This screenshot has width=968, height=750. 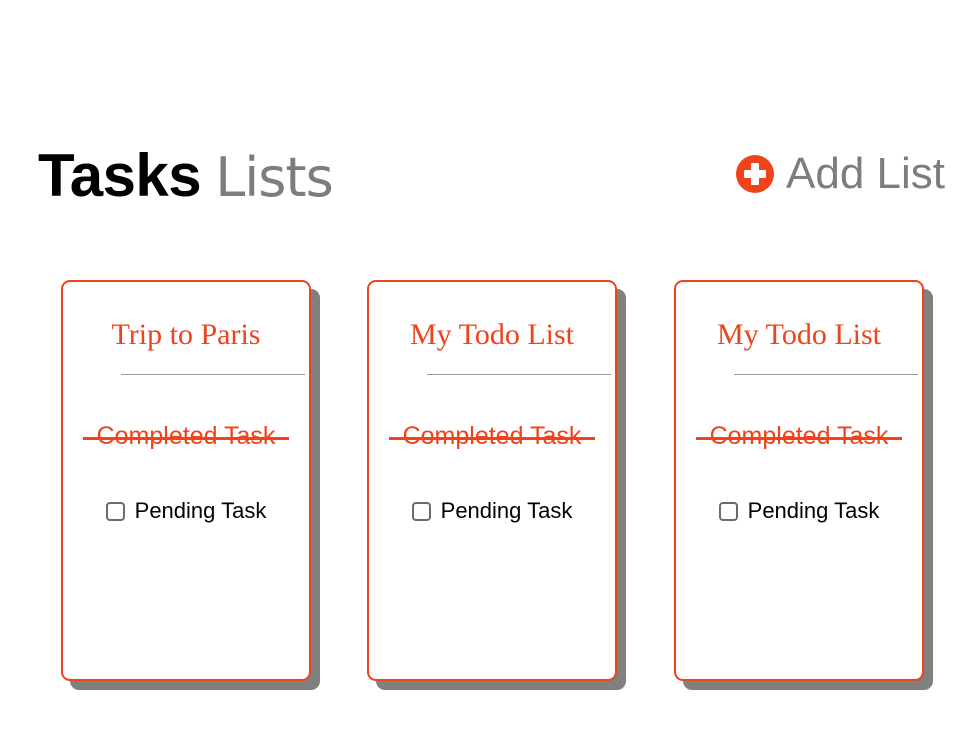 What do you see at coordinates (120, 175) in the screenshot?
I see `page-title-bold: Tasks` at bounding box center [120, 175].